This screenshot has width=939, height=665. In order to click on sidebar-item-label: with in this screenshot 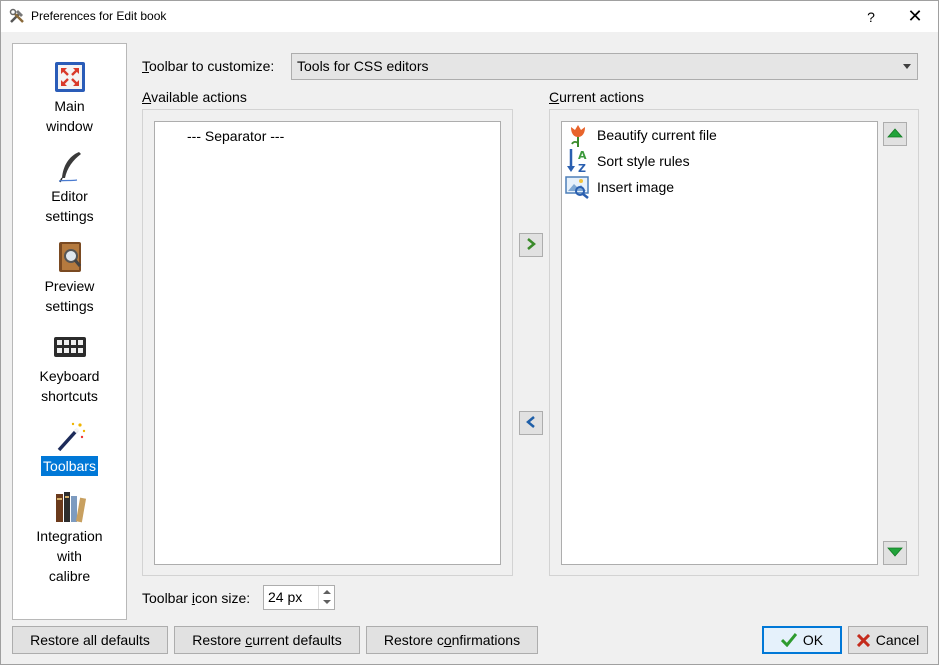, I will do `click(69, 556)`.